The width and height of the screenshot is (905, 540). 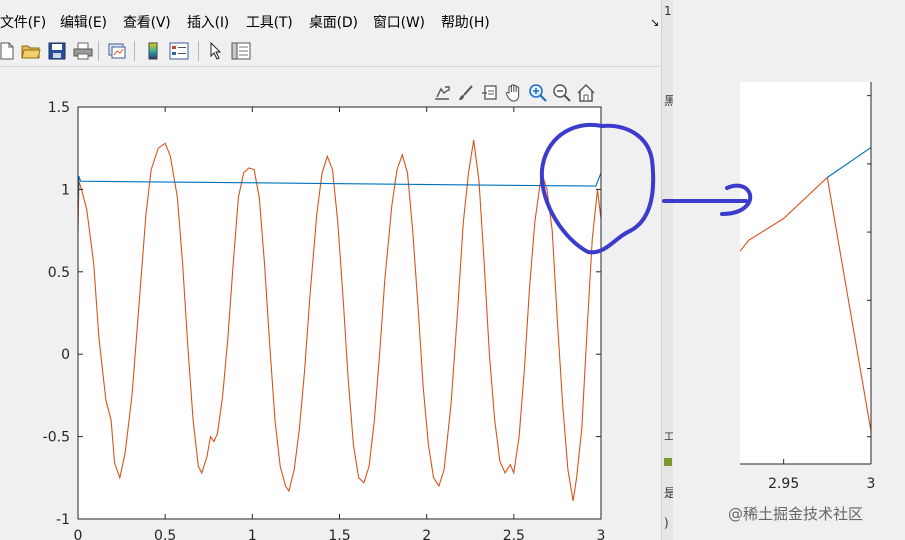 I want to click on strip-marker, so click(x=668, y=462).